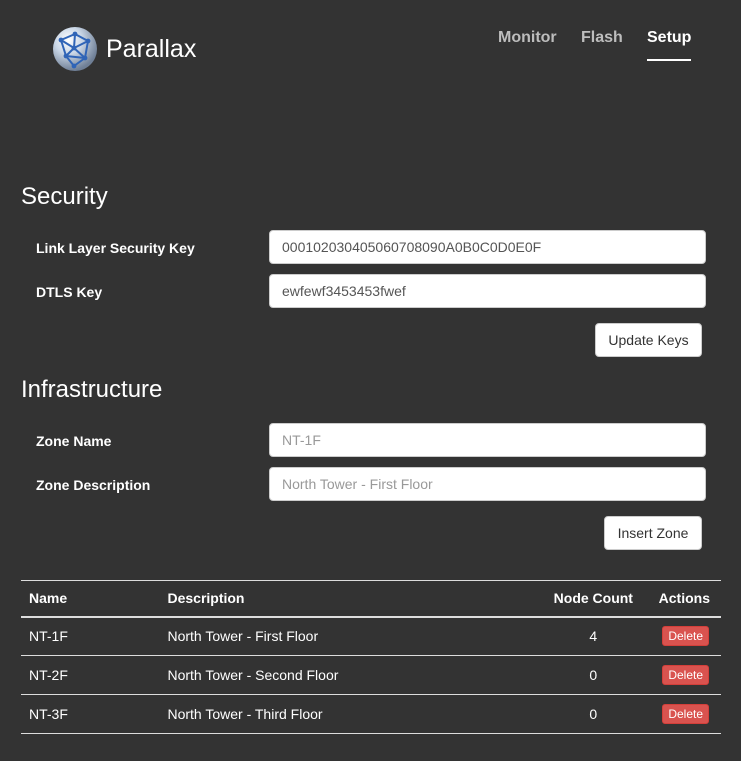  I want to click on column-header-name: Name, so click(90, 599).